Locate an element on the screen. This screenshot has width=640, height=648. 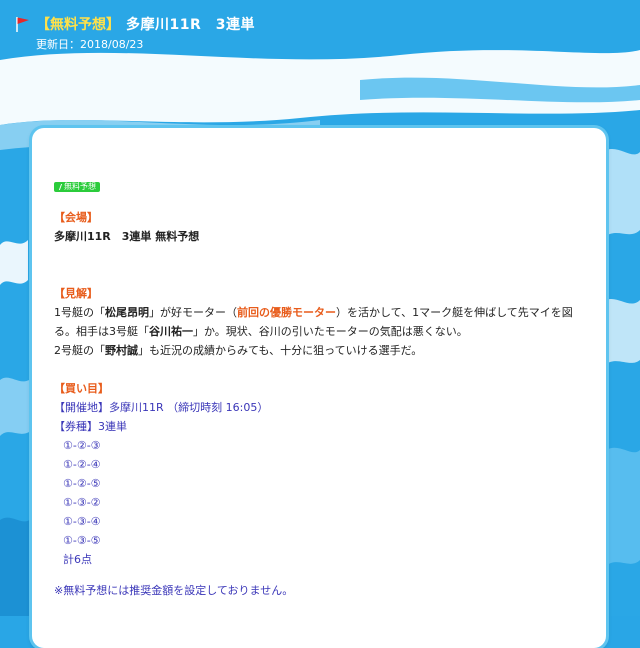
opinion-text: 」が好モーター（ is located at coordinates (193, 312).